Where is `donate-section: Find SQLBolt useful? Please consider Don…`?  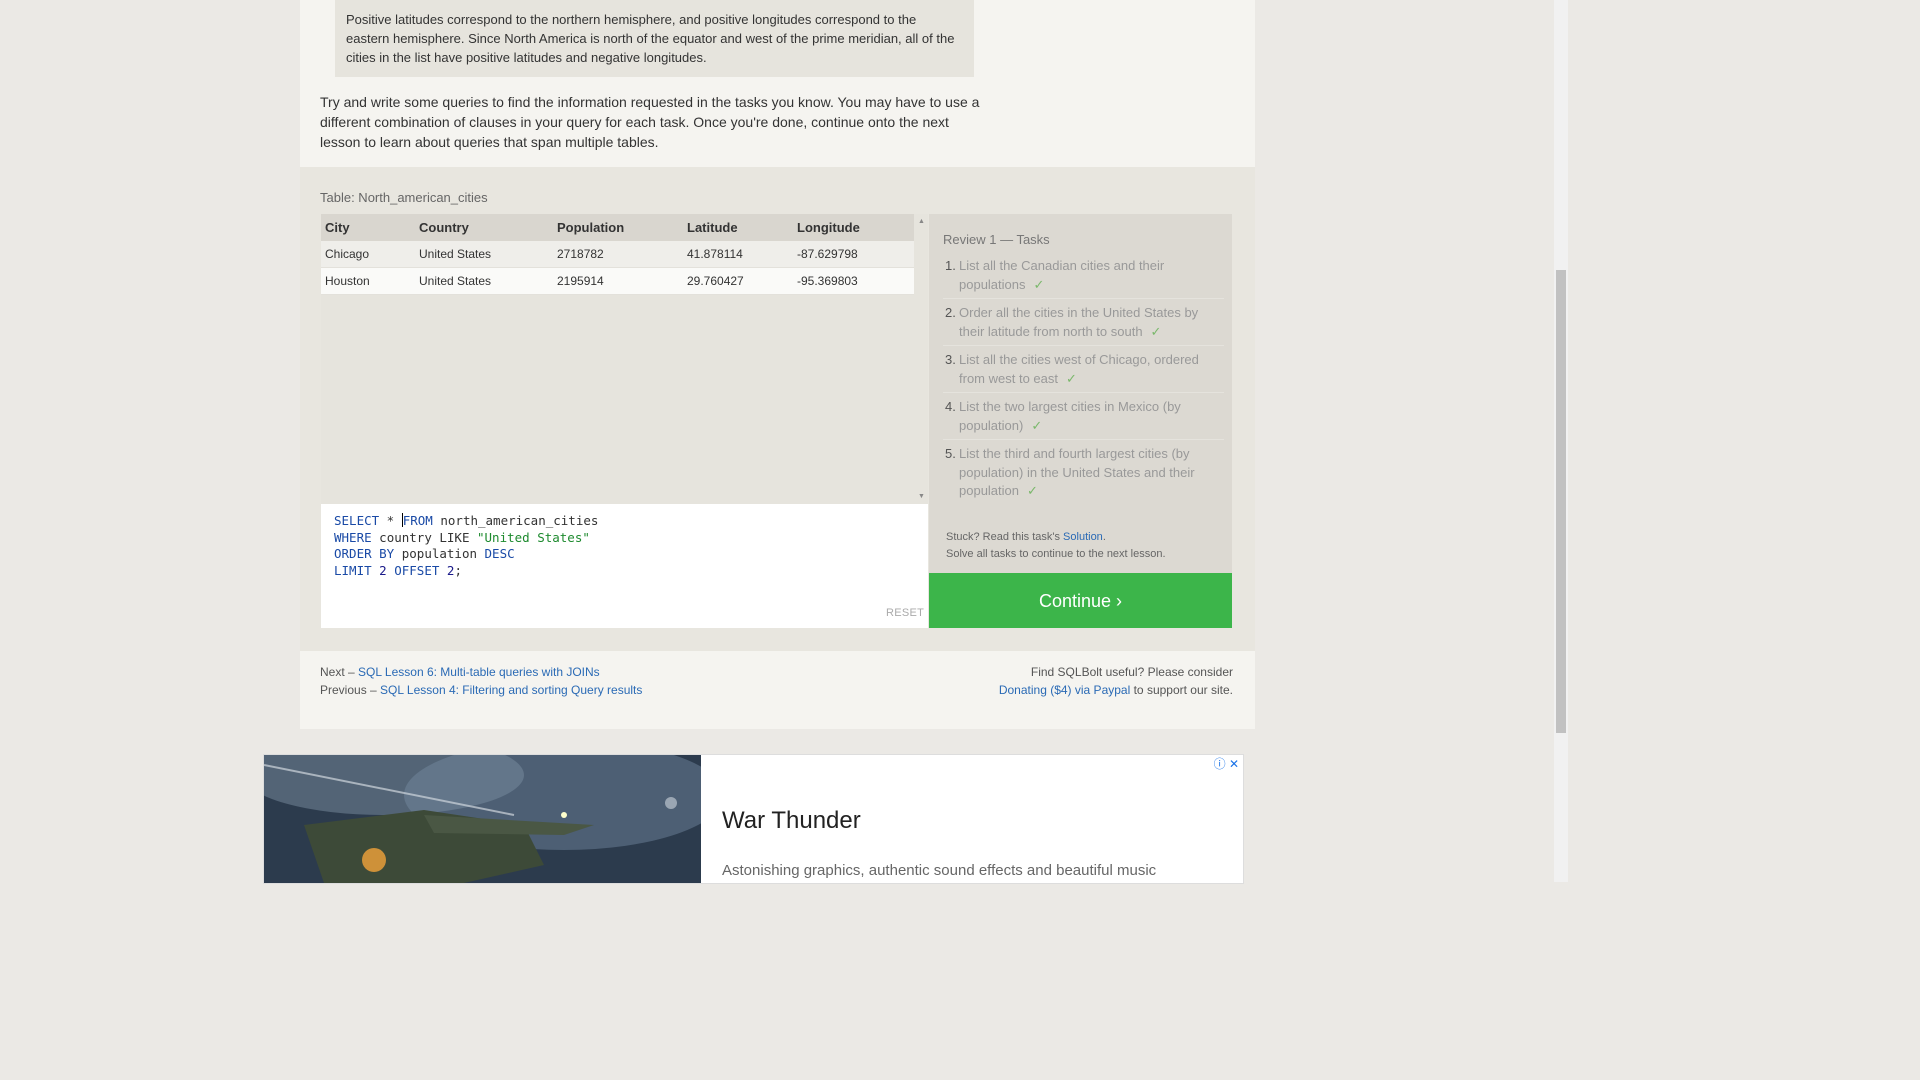 donate-section: Find SQLBolt useful? Please consider Don… is located at coordinates (1116, 681).